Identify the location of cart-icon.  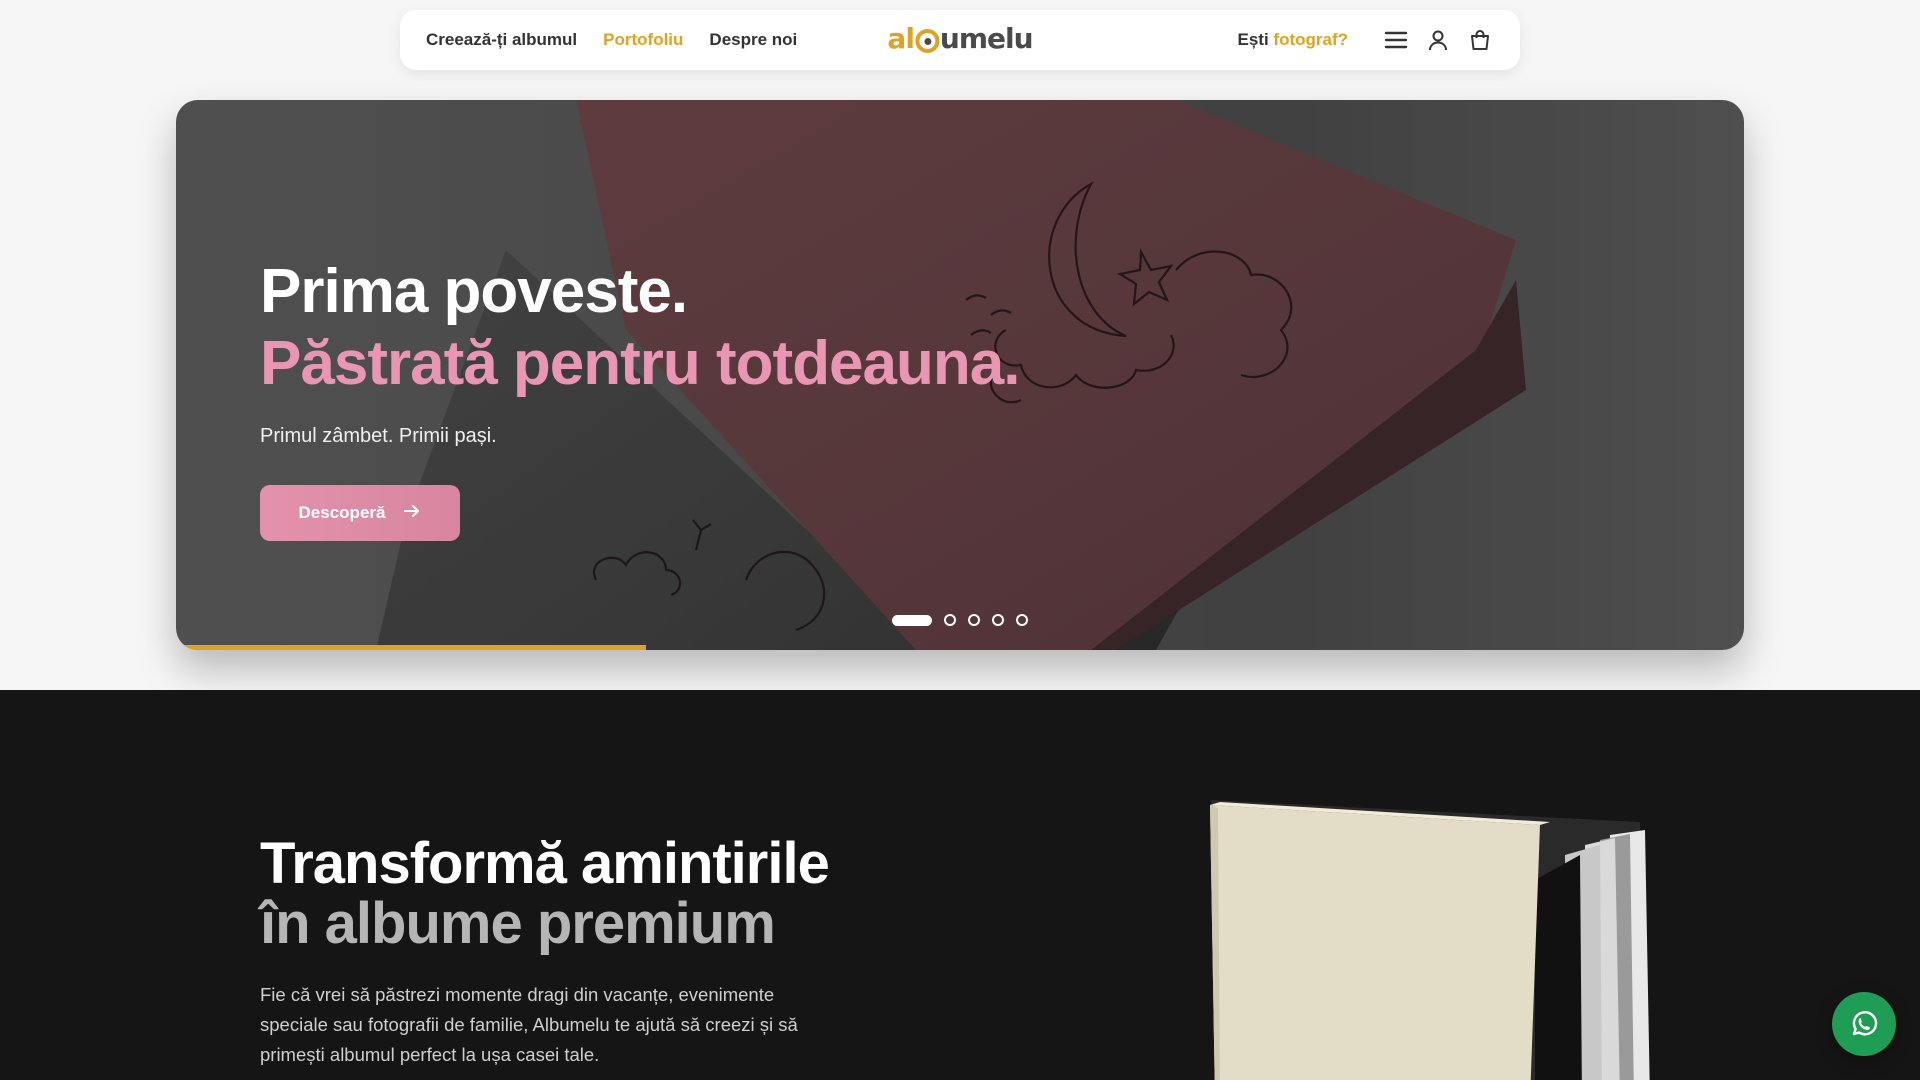
(1480, 40).